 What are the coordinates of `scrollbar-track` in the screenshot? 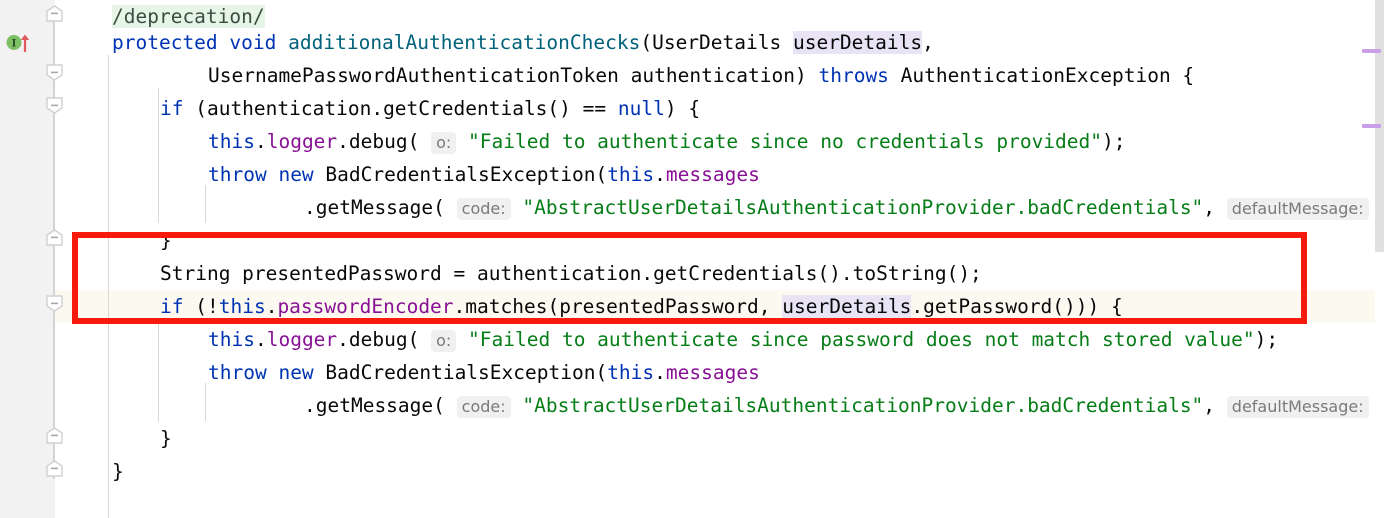 It's located at (1379, 259).